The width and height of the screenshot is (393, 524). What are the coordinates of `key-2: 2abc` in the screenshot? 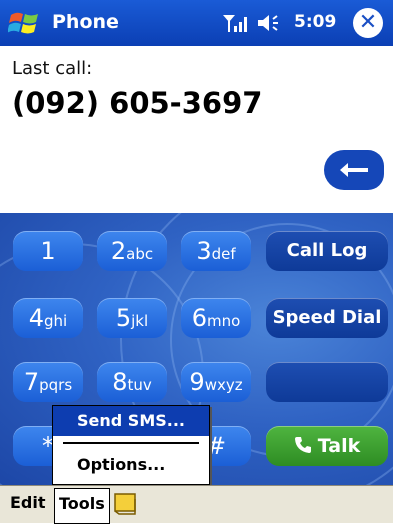 It's located at (132, 251).